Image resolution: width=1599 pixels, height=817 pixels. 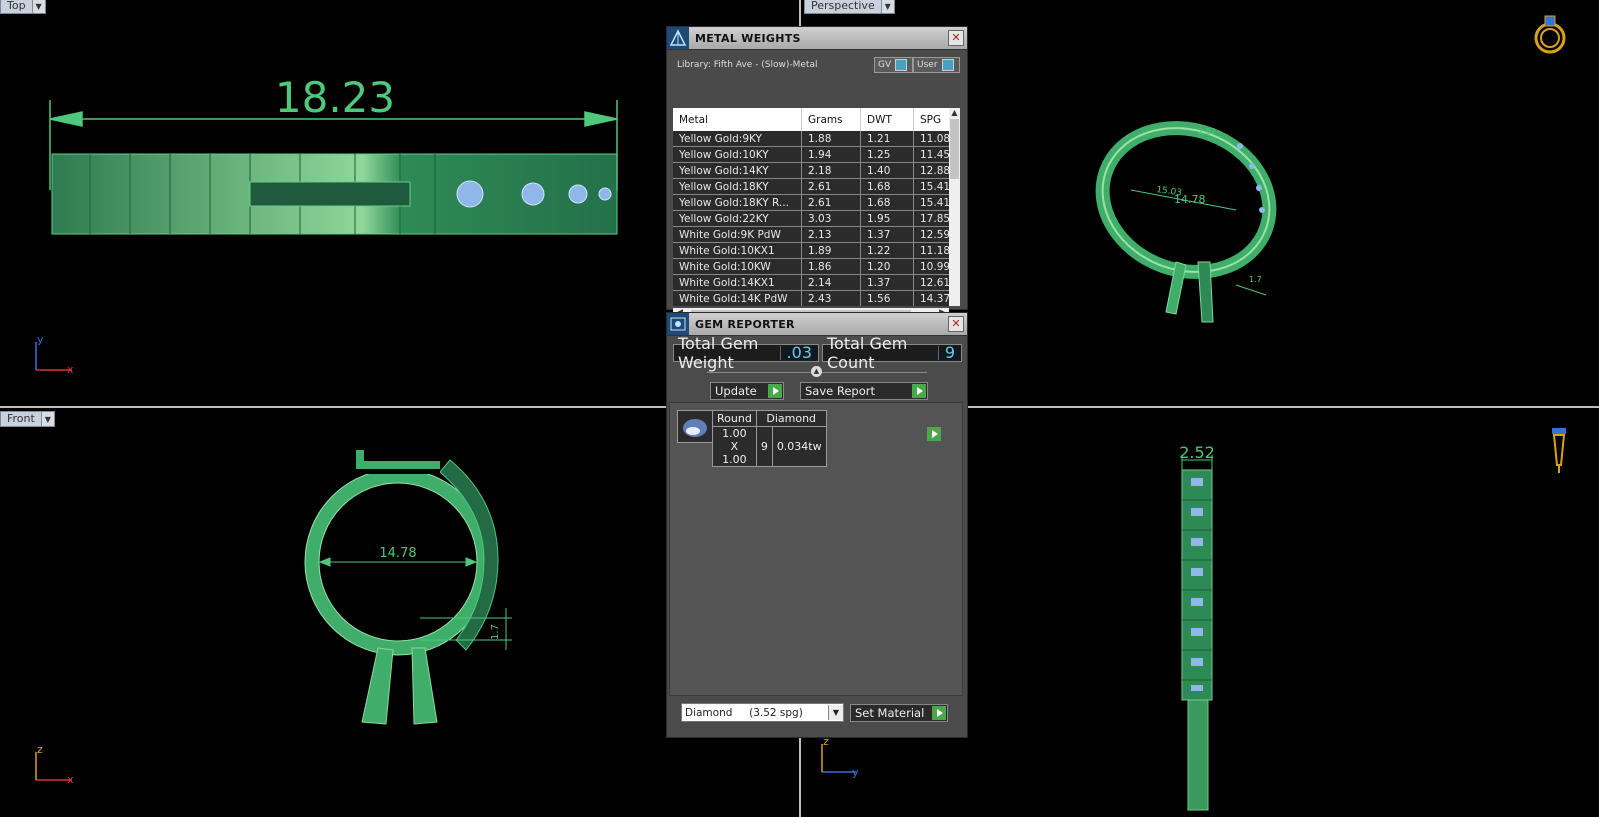 What do you see at coordinates (840, 757) in the screenshot?
I see `axis-gizmo-side: z y` at bounding box center [840, 757].